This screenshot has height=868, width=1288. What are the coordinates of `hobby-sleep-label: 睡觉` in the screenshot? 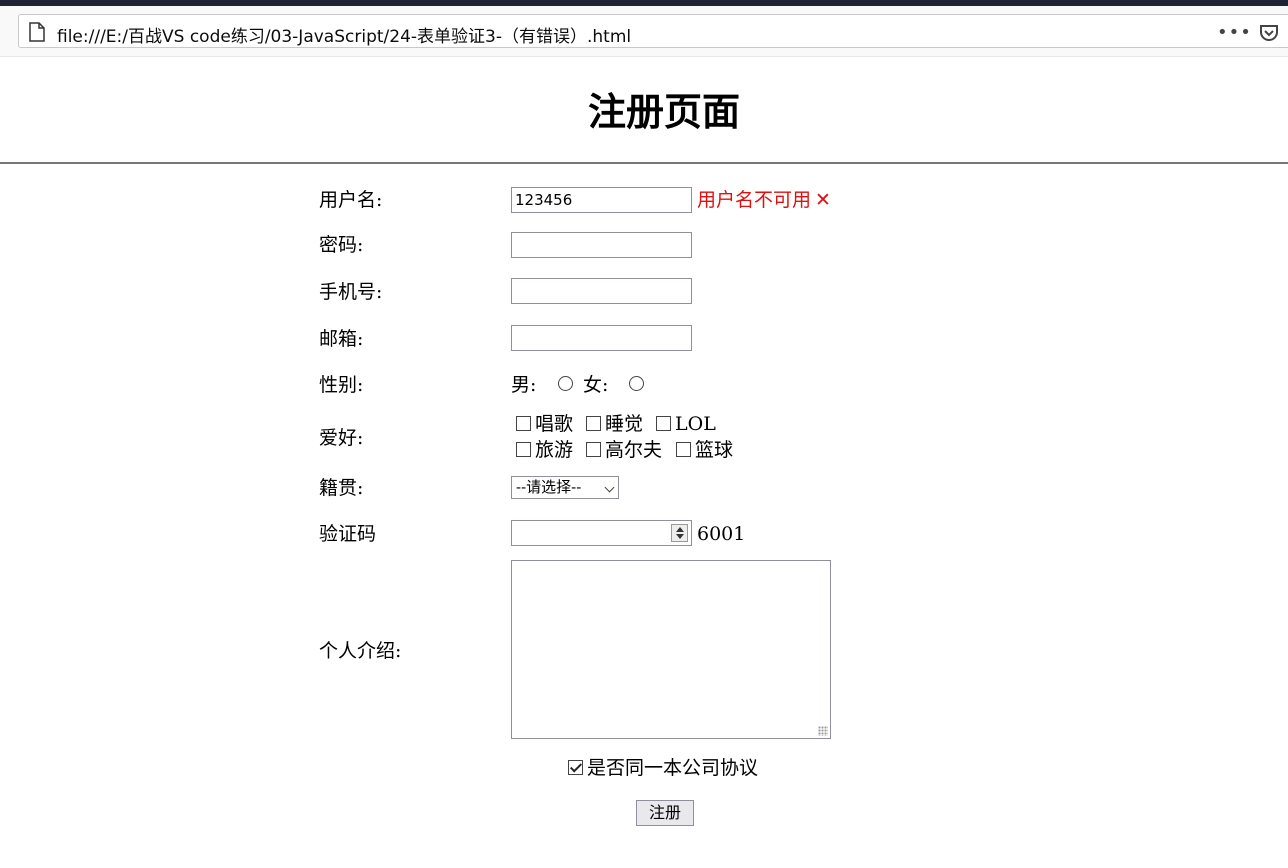 It's located at (624, 424).